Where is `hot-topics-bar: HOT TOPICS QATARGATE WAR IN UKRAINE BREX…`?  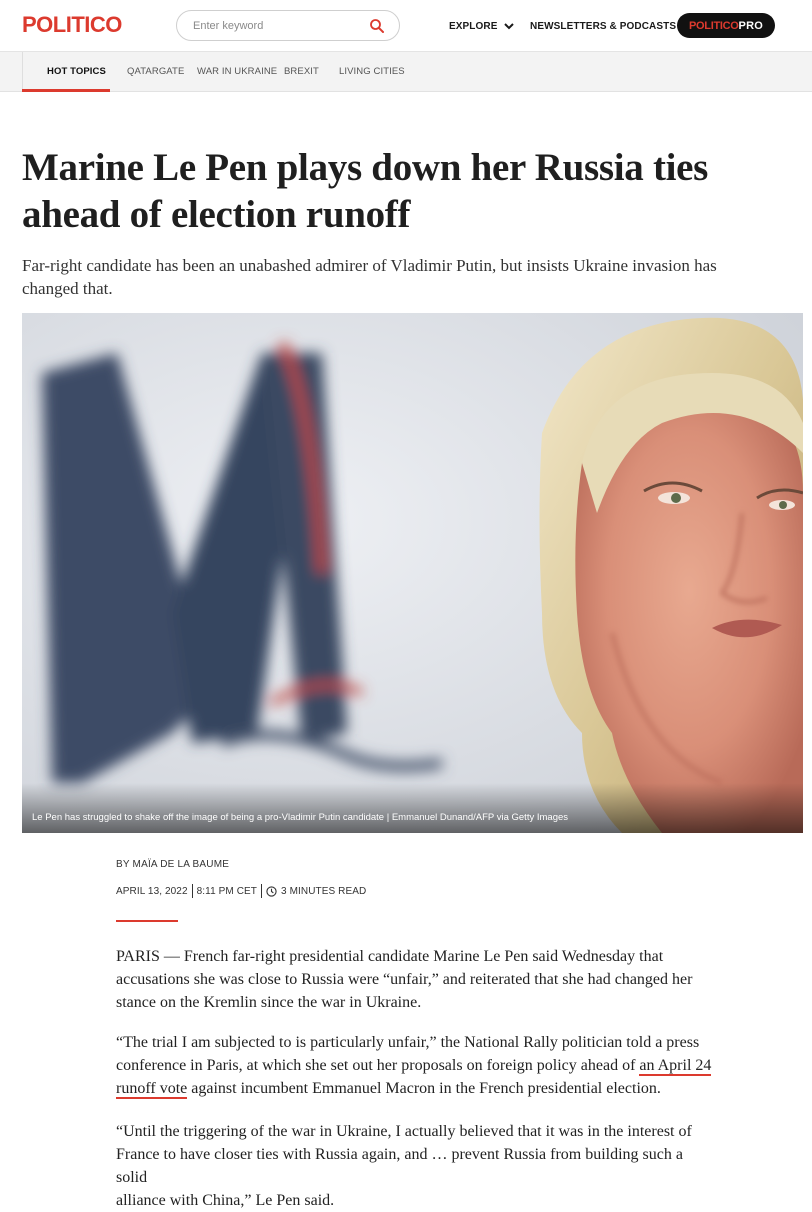
hot-topics-bar: HOT TOPICS QATARGATE WAR IN UKRAINE BREX… is located at coordinates (406, 72).